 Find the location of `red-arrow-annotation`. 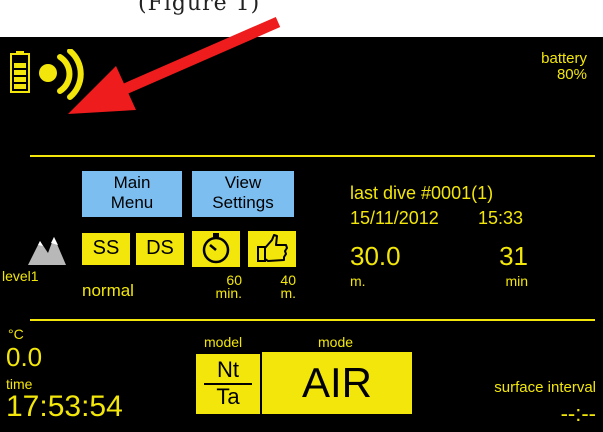

red-arrow-annotation is located at coordinates (174, 65).